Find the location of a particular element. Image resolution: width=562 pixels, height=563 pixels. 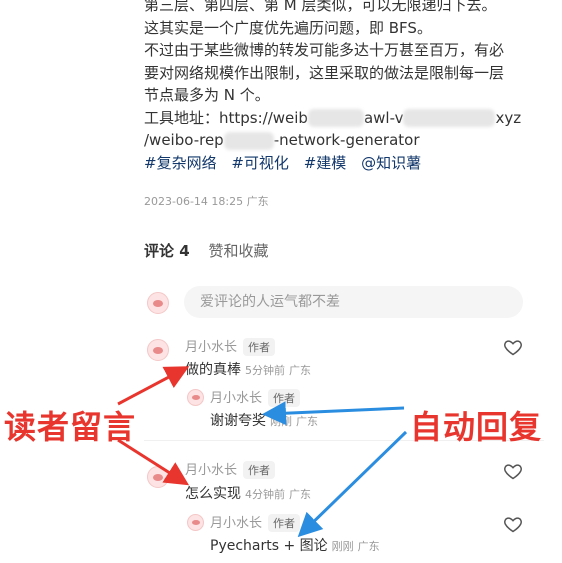

post-timestamp: 2023-06-14 18:25 广东 is located at coordinates (206, 201).